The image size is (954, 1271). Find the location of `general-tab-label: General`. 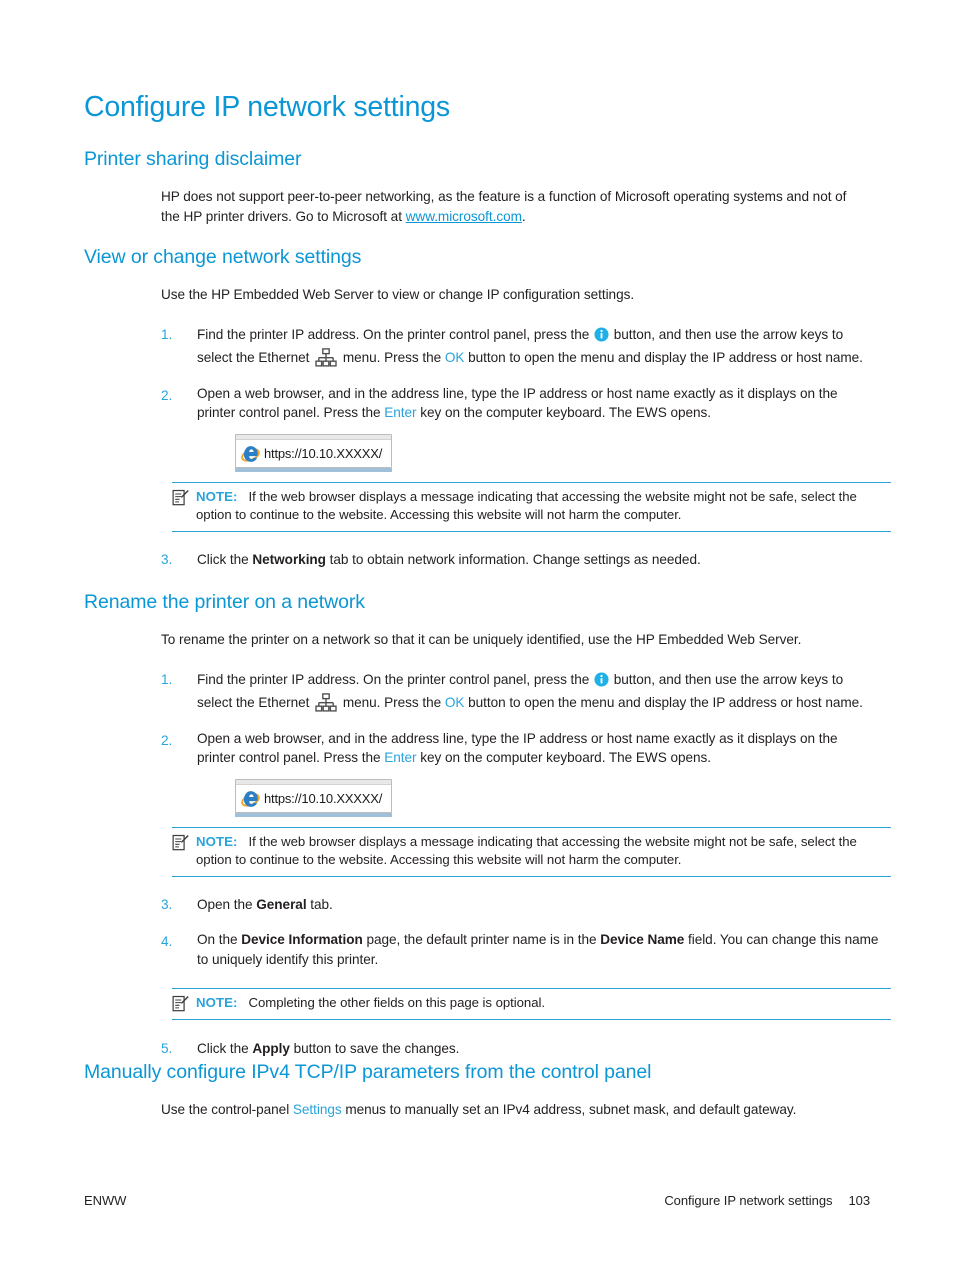

general-tab-label: General is located at coordinates (281, 904).